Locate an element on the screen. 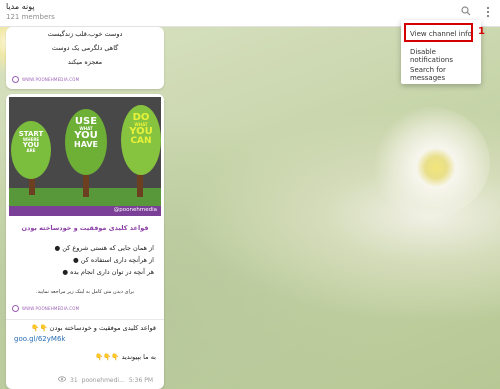 Image resolution: width=500 pixels, height=389 pixels. view-count: 31 is located at coordinates (74, 380).